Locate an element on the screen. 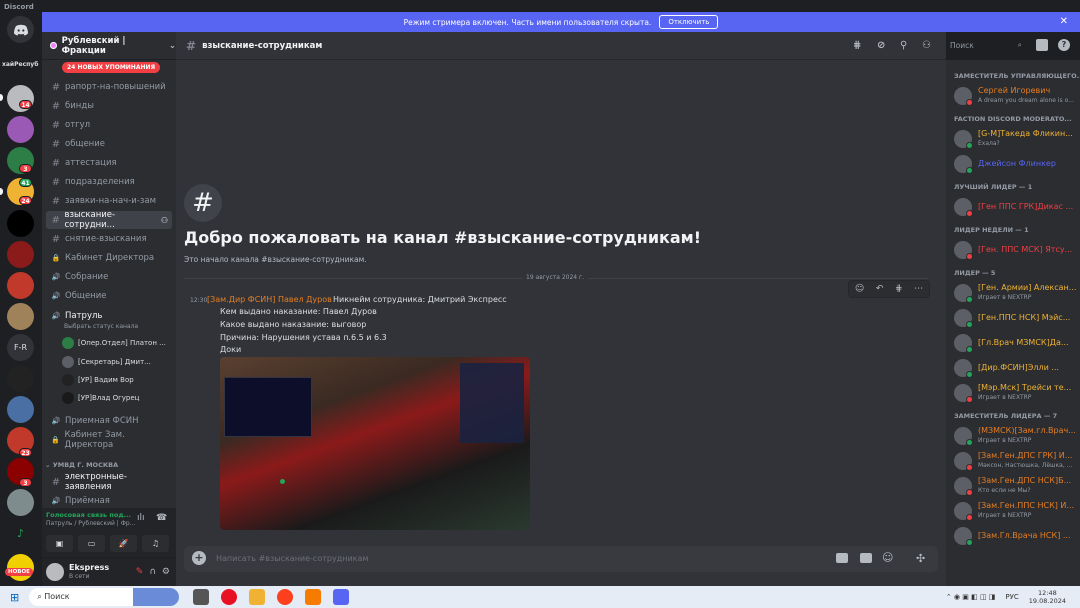 This screenshot has width=1080, height=608. guild-icon: ♪ is located at coordinates (20, 533).